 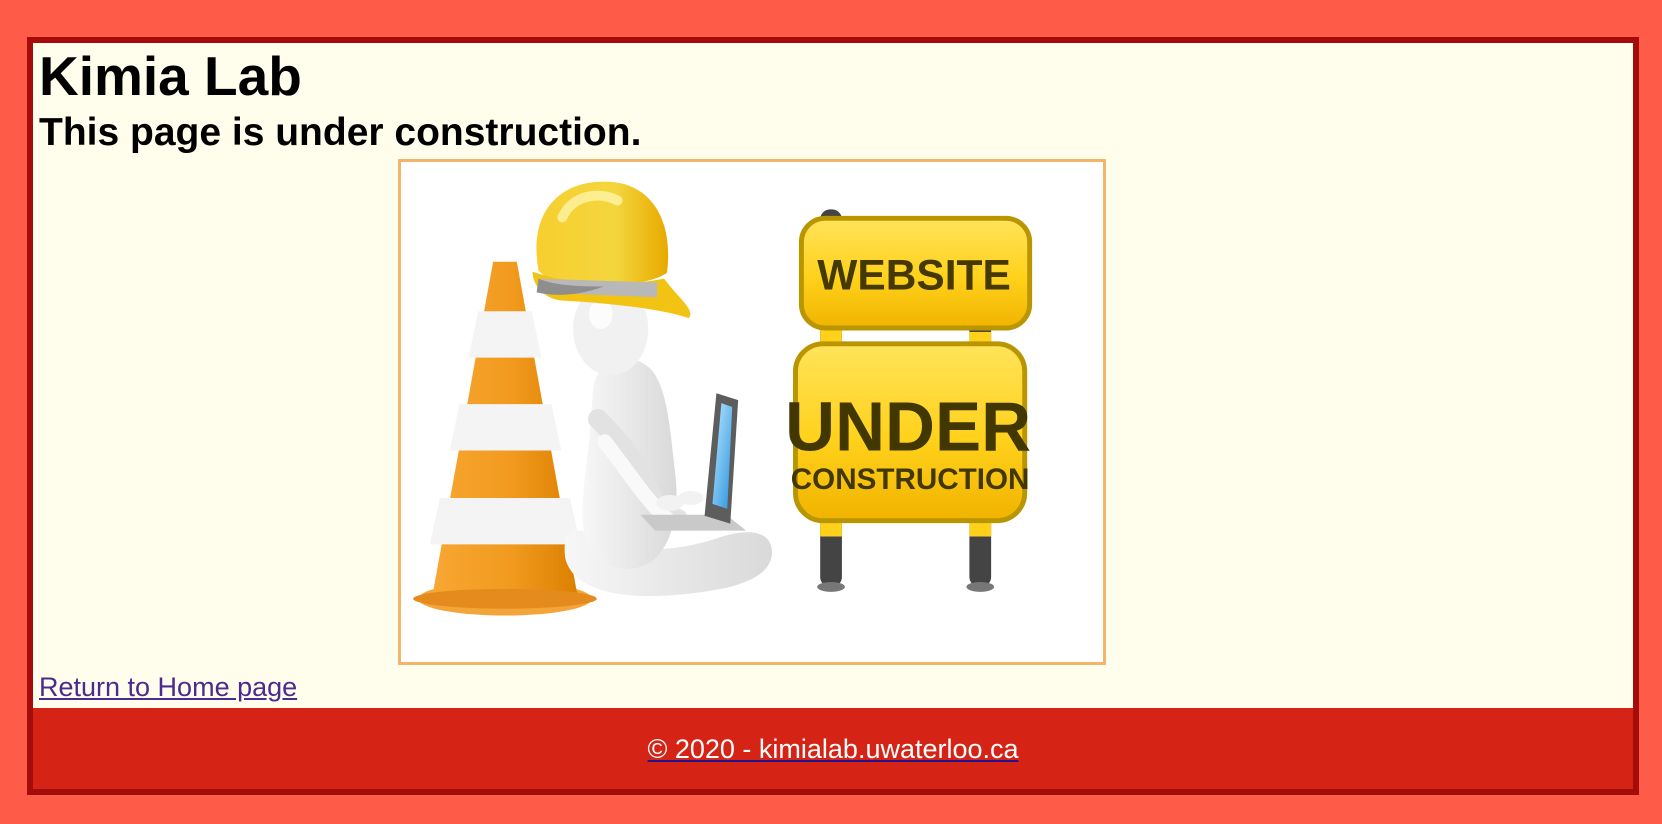 What do you see at coordinates (170, 76) in the screenshot?
I see `site-title: Kimia Lab` at bounding box center [170, 76].